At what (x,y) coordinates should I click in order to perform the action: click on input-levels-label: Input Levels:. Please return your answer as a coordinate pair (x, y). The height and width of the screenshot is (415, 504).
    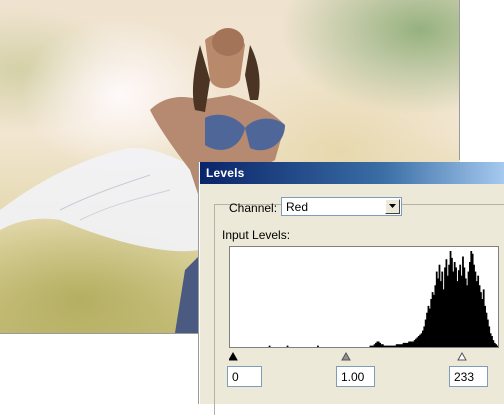
    Looking at the image, I should click on (256, 235).